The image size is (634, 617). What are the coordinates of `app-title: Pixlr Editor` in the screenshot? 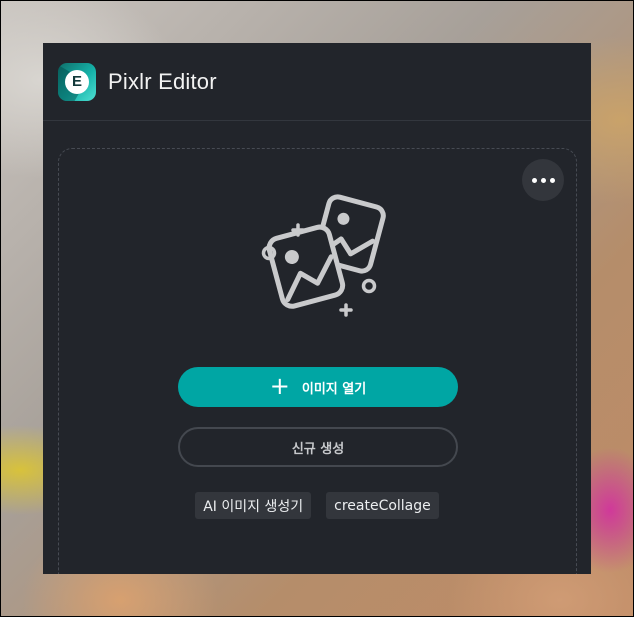 It's located at (162, 81).